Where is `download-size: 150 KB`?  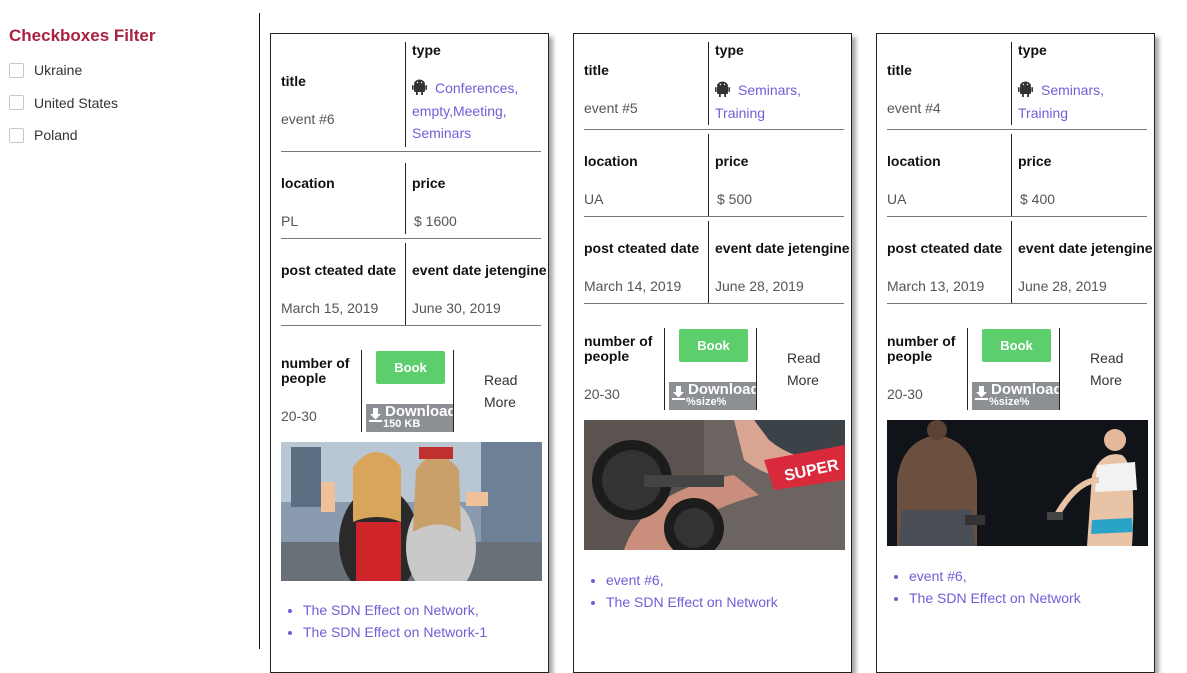 download-size: 150 KB is located at coordinates (402, 424).